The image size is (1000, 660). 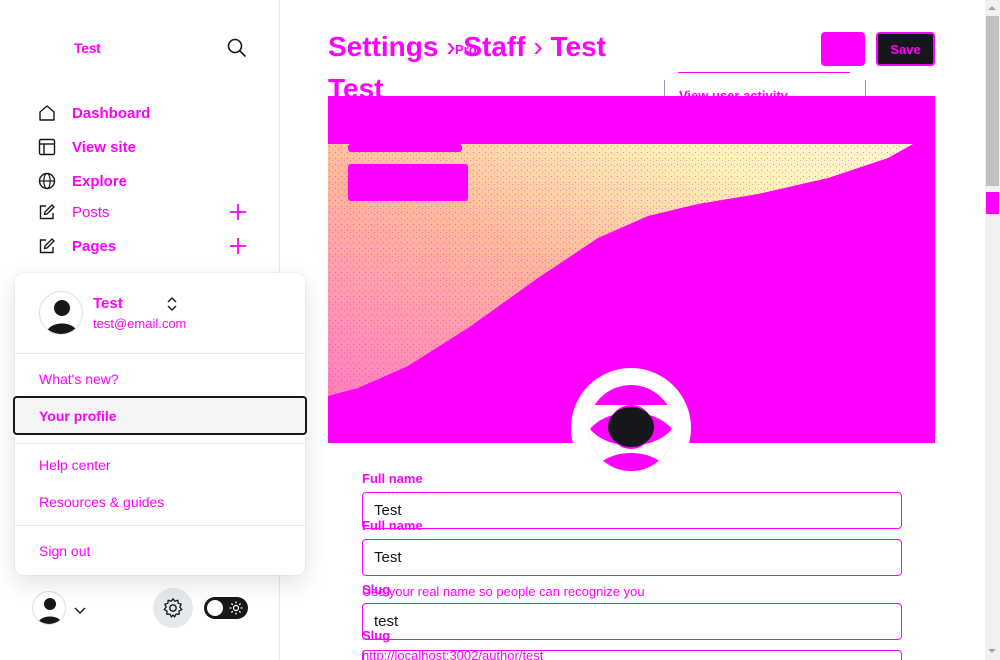 What do you see at coordinates (632, 557) in the screenshot?
I see `full-name-input-duplicate` at bounding box center [632, 557].